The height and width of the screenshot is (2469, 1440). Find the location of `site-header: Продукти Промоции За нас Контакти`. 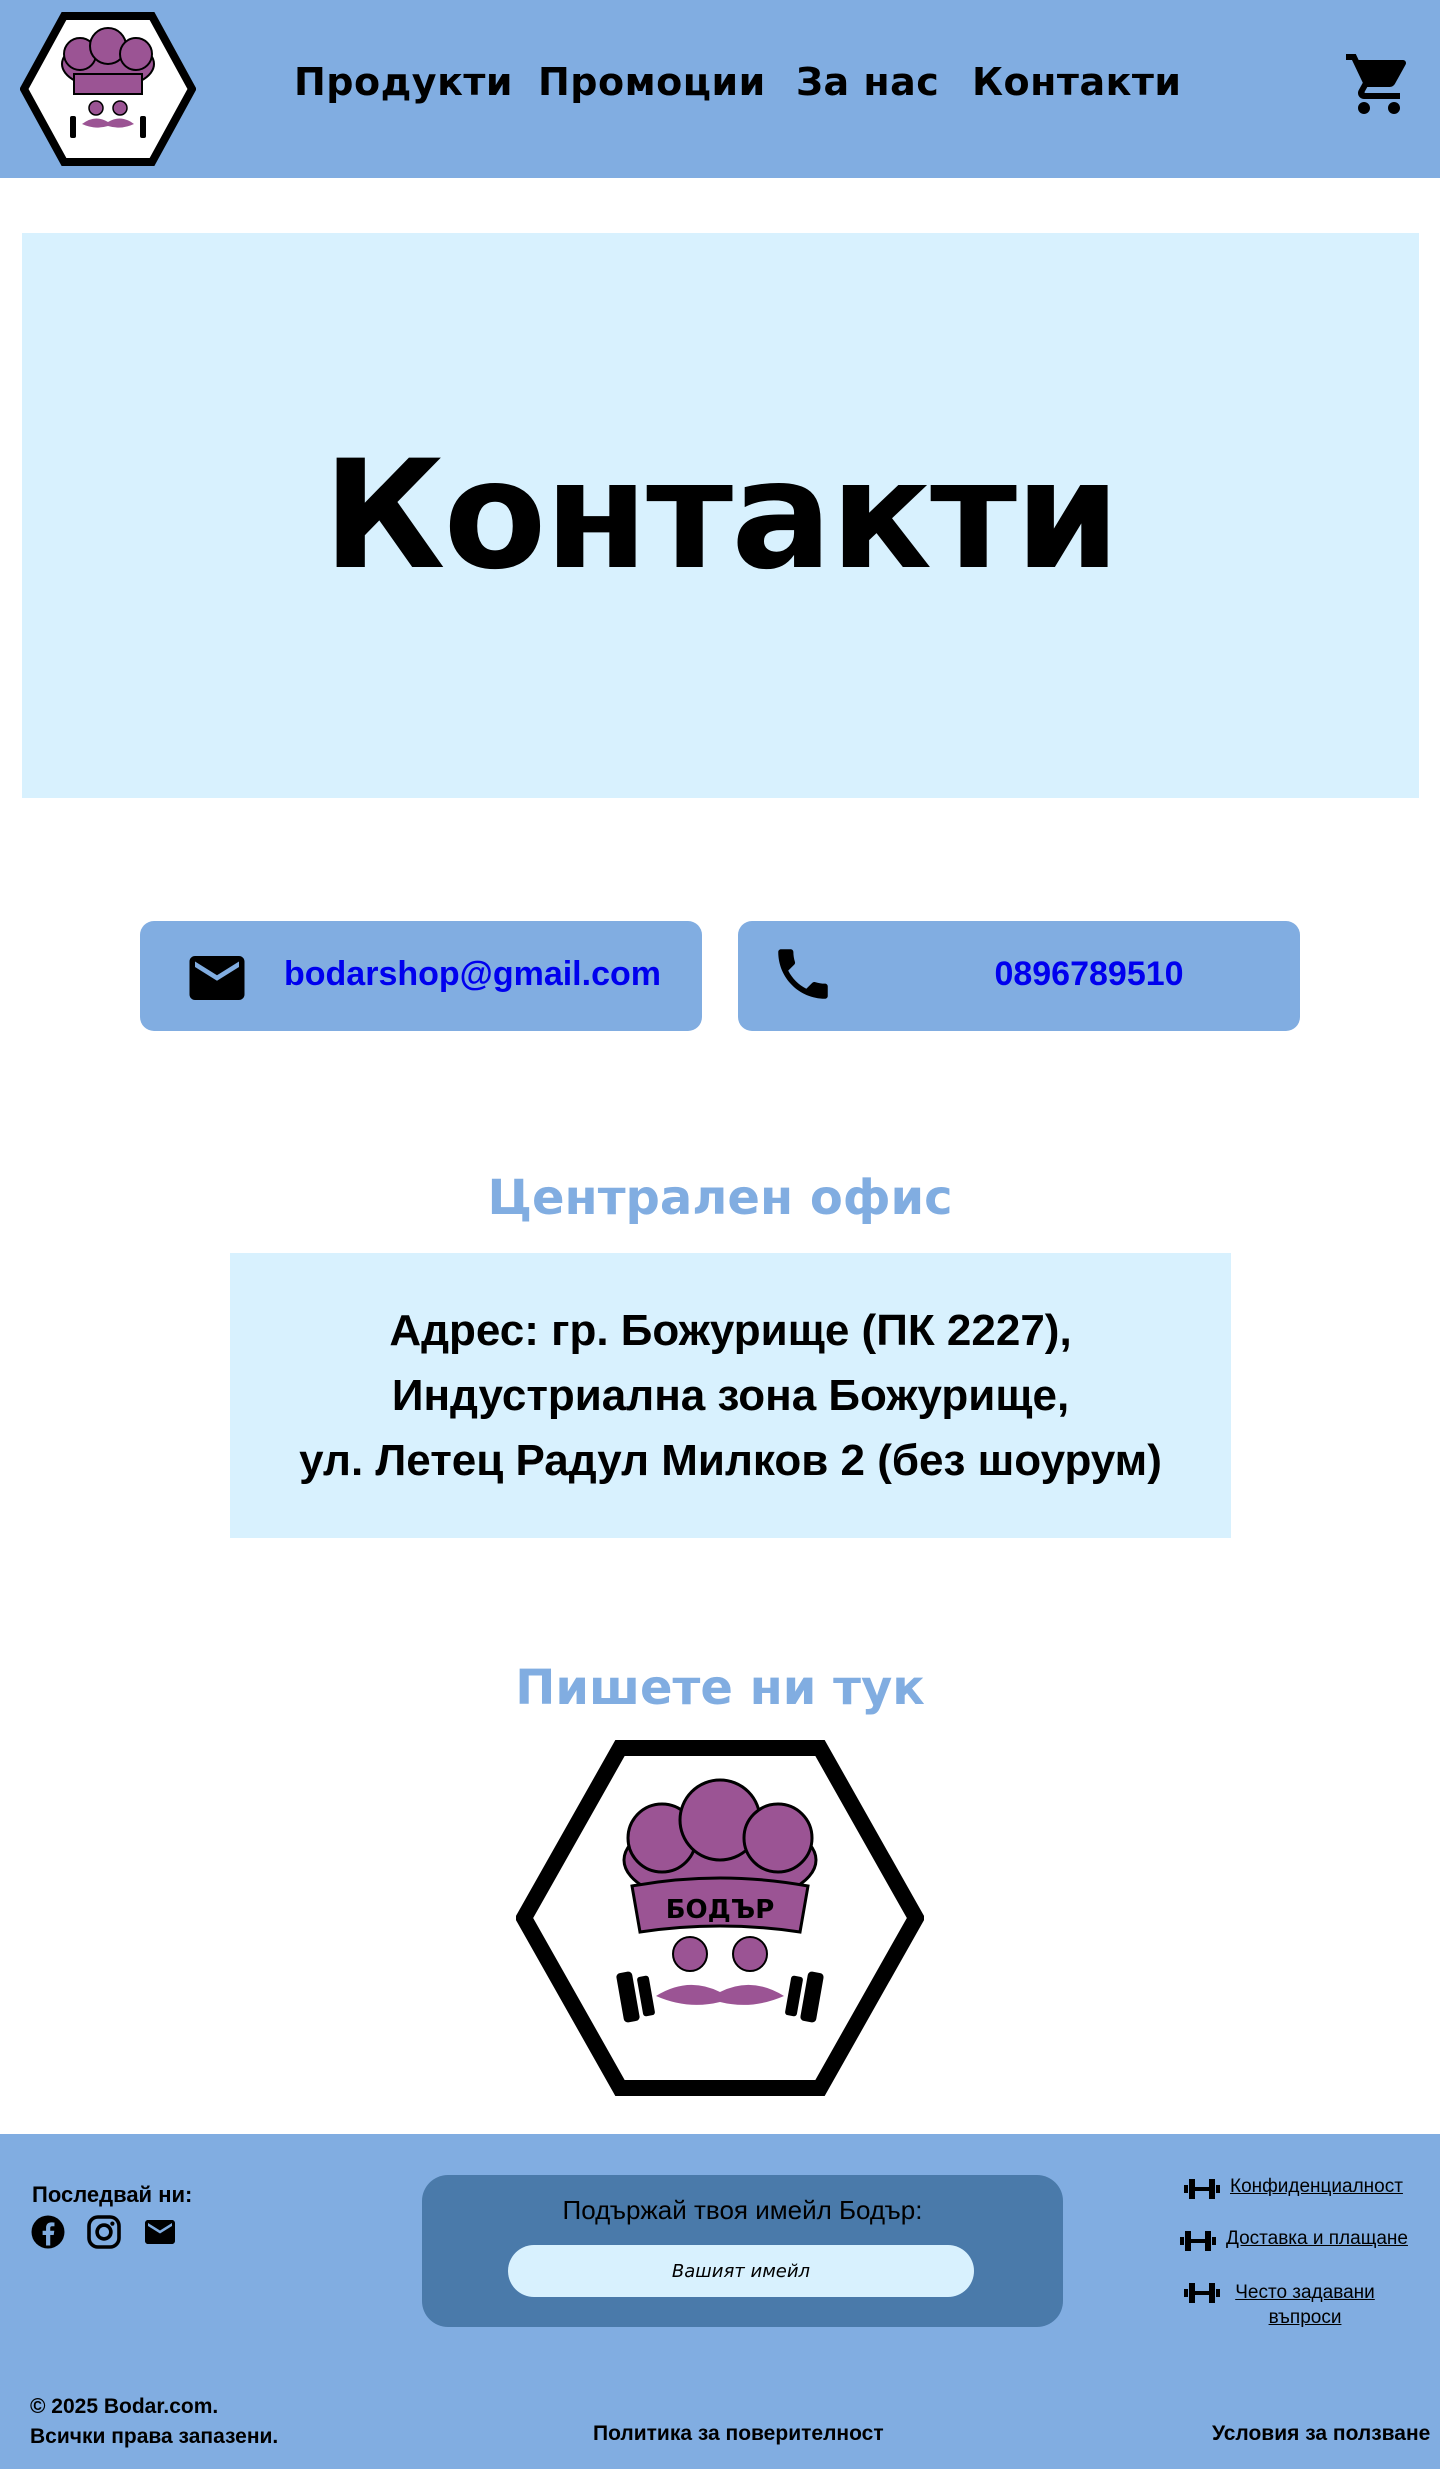

site-header: Продукти Промоции За нас Контакти is located at coordinates (720, 89).